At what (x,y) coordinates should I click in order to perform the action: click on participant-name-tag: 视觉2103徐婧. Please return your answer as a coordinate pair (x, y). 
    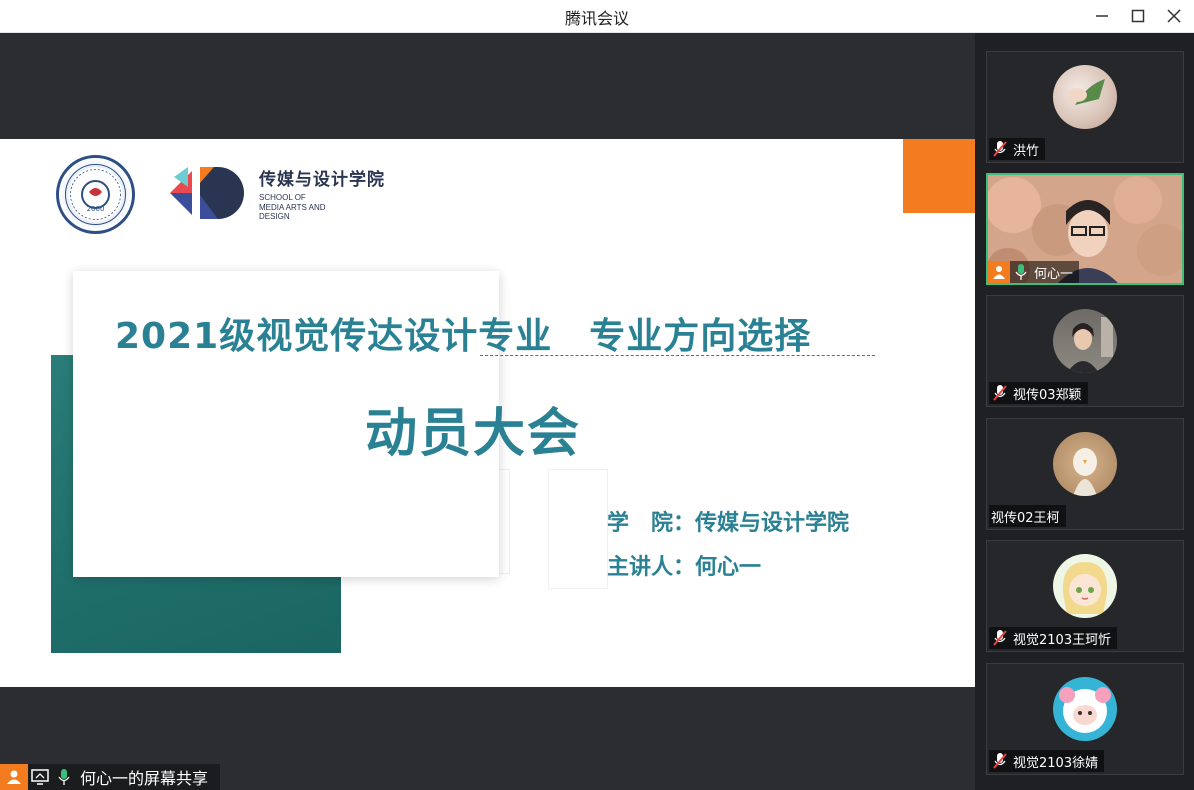
    Looking at the image, I should click on (1047, 761).